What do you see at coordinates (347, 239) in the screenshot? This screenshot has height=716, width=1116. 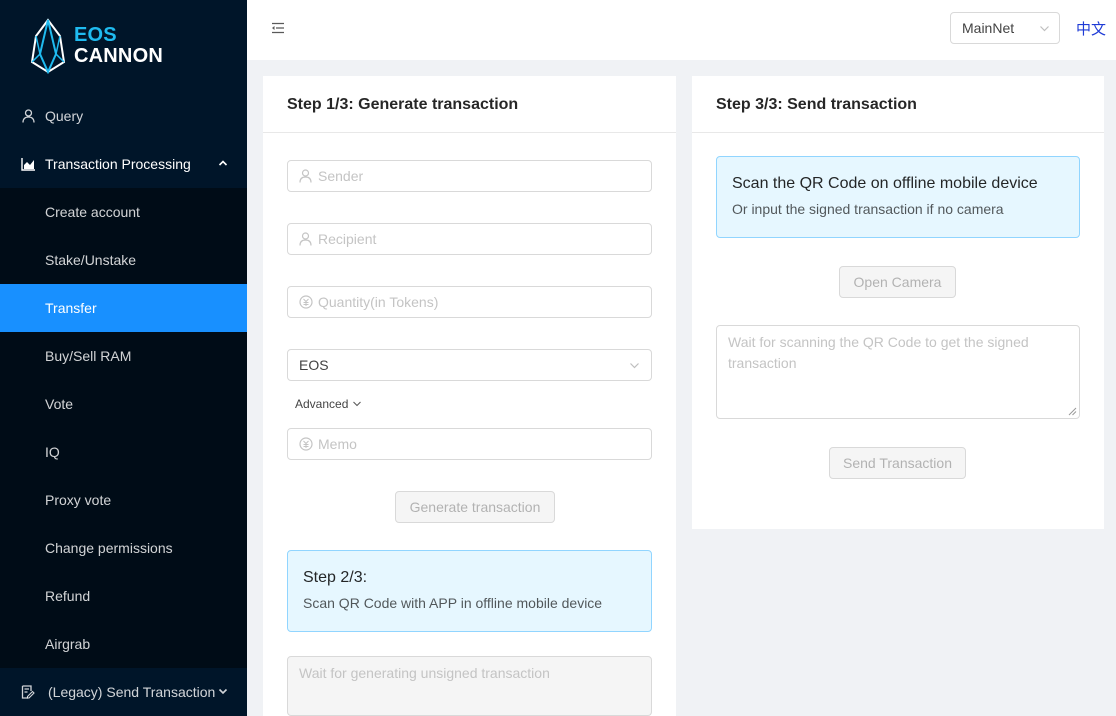 I see `recipient-placeholder: Recipient` at bounding box center [347, 239].